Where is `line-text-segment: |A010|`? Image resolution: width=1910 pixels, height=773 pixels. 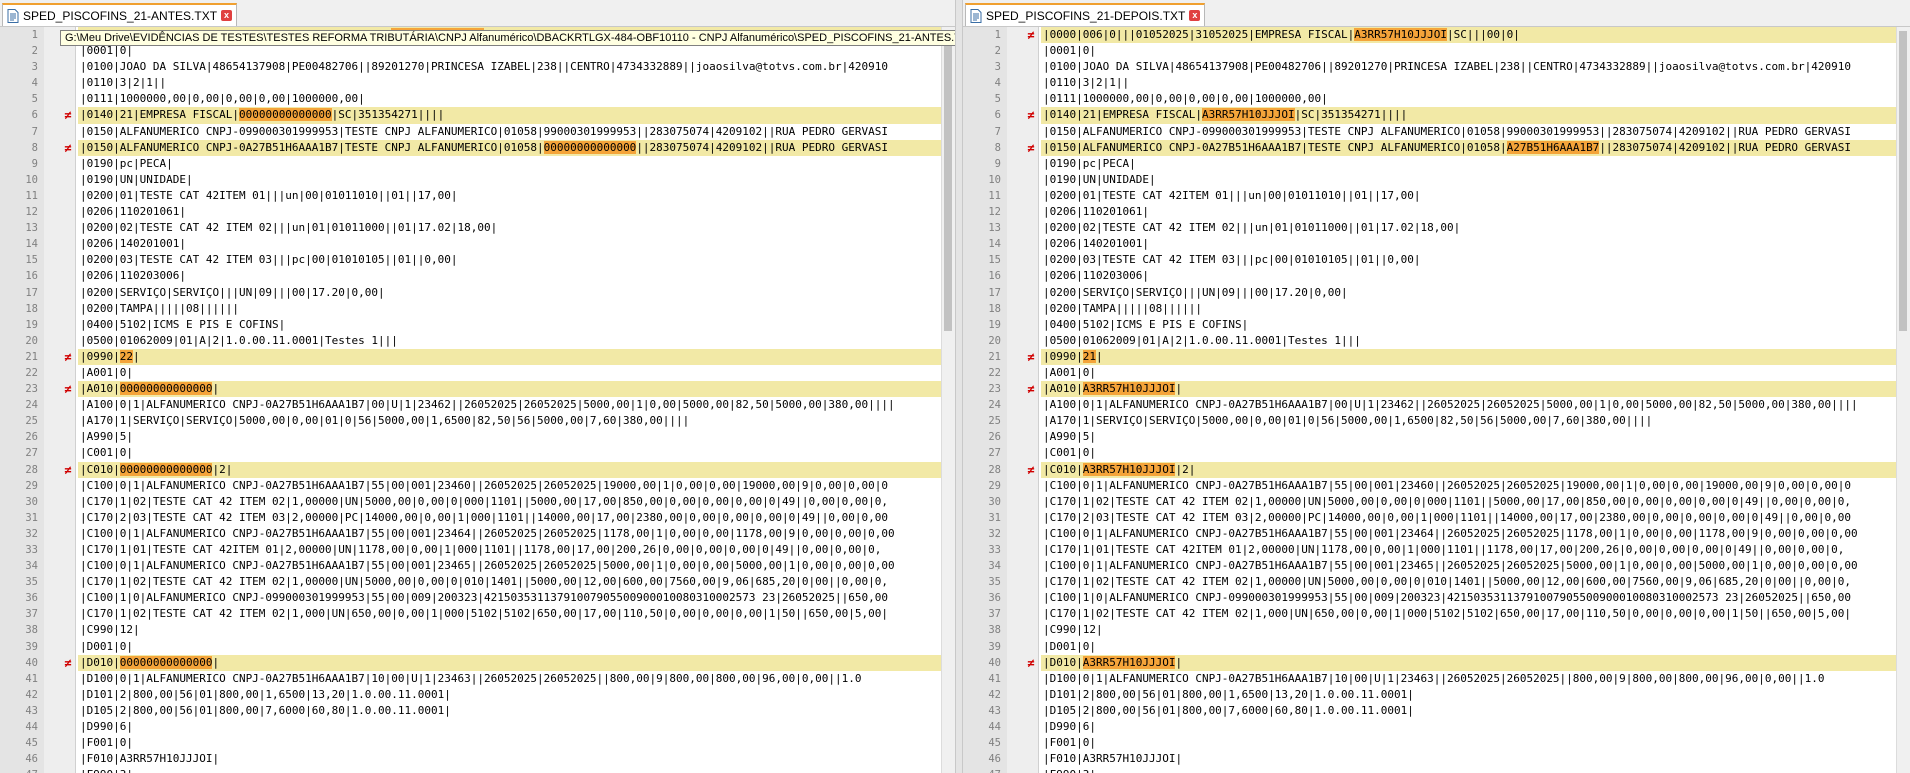 line-text-segment: |A010| is located at coordinates (100, 389).